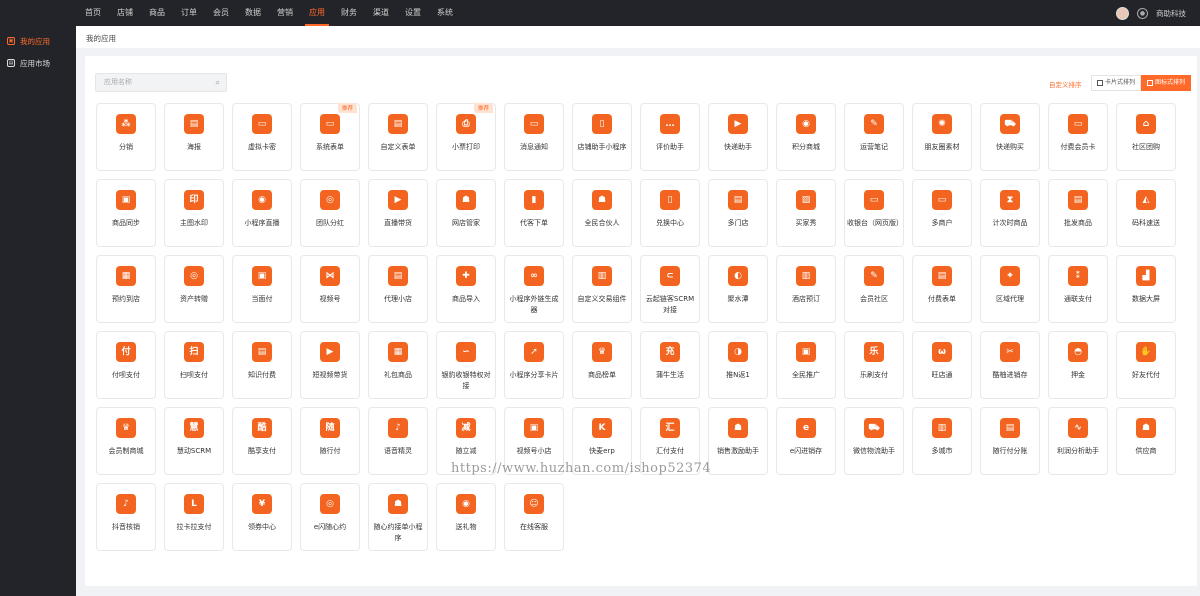  What do you see at coordinates (126, 517) in the screenshot?
I see `app-tile: ♪ 抖音核销` at bounding box center [126, 517].